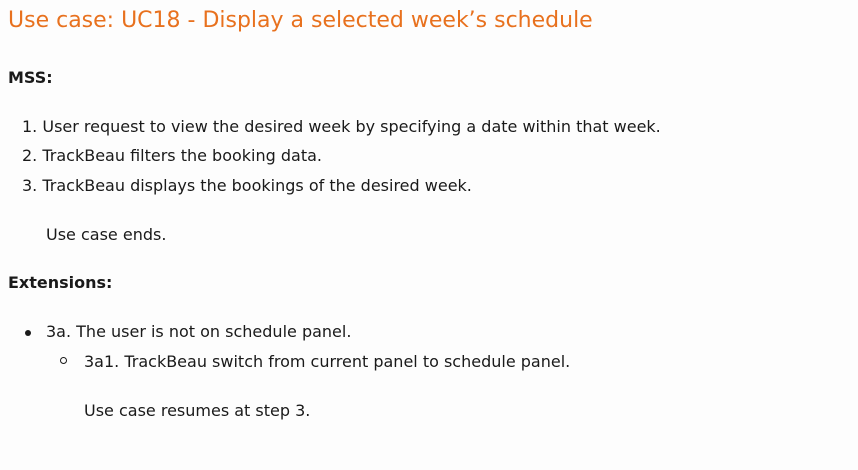 The height and width of the screenshot is (470, 858). What do you see at coordinates (30, 77) in the screenshot?
I see `mss-heading: MSS:` at bounding box center [30, 77].